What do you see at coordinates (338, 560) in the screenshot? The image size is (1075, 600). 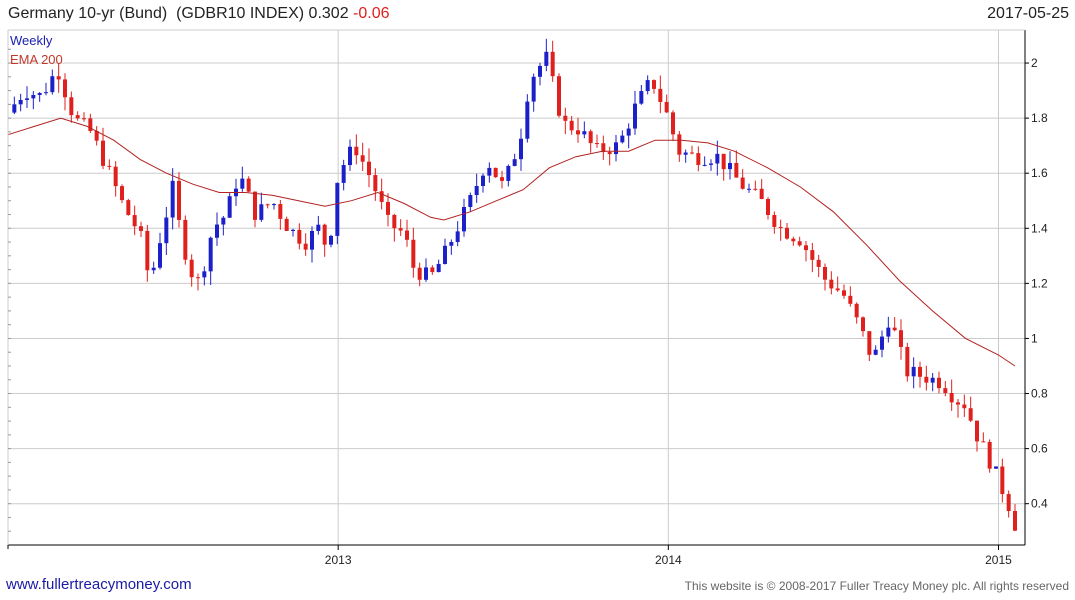 I see `x-tick-label: 2013` at bounding box center [338, 560].